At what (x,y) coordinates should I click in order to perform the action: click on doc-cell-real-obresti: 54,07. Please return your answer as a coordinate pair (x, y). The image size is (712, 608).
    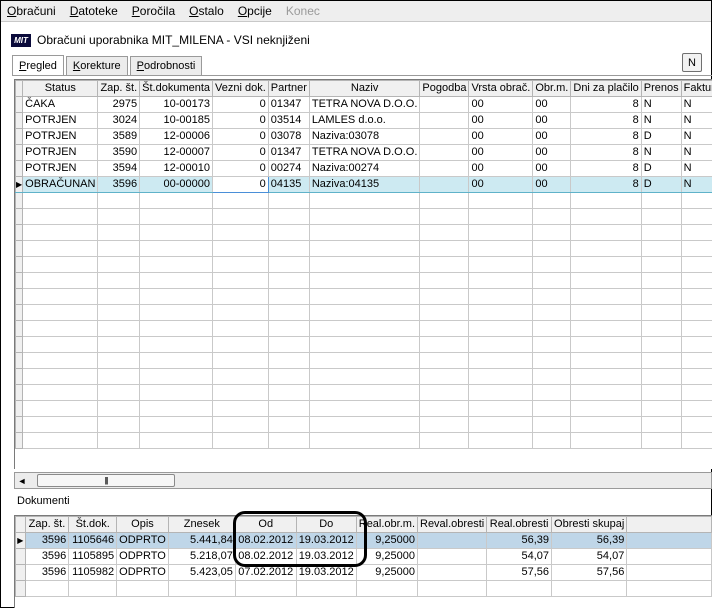
    Looking at the image, I should click on (519, 556).